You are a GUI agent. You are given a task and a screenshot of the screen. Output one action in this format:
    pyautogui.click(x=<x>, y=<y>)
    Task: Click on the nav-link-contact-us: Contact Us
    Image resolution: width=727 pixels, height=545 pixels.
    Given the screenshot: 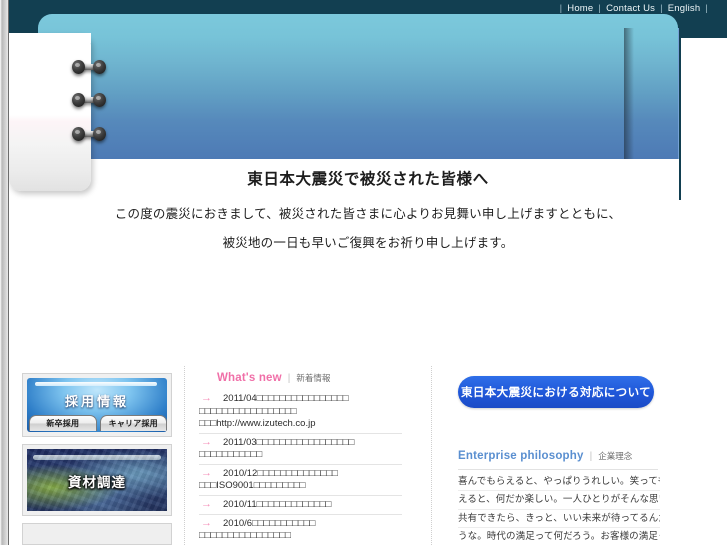 What is the action you would take?
    pyautogui.click(x=630, y=8)
    